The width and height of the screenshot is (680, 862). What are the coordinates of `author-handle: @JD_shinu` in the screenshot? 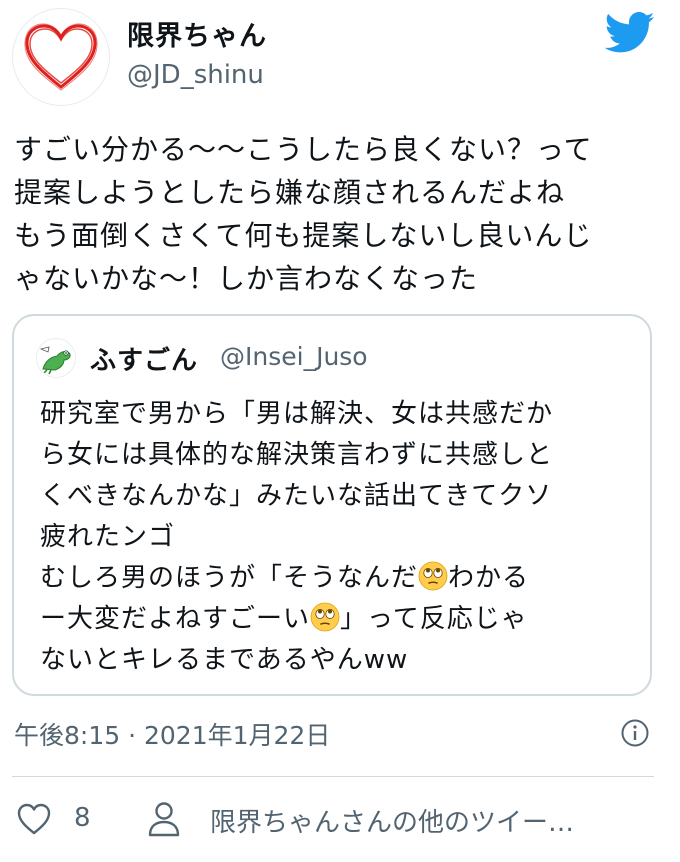 It's located at (195, 75).